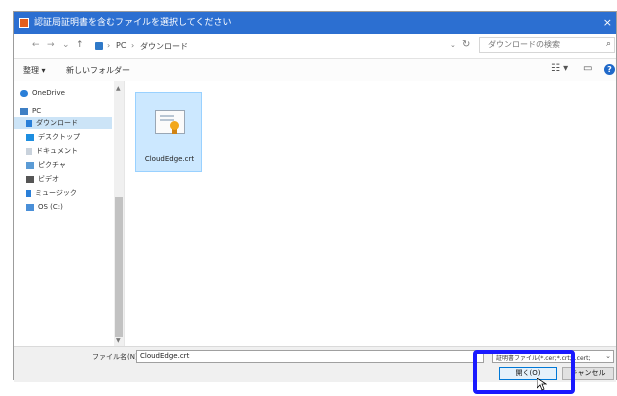 The image size is (617, 396). I want to click on refresh-icon: ↻, so click(466, 44).